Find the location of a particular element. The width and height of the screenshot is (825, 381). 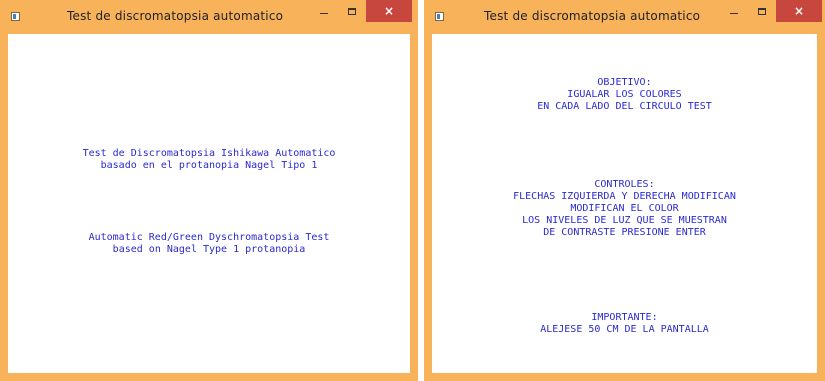

text-line: MODIFICAN EL COLOR is located at coordinates (624, 208).